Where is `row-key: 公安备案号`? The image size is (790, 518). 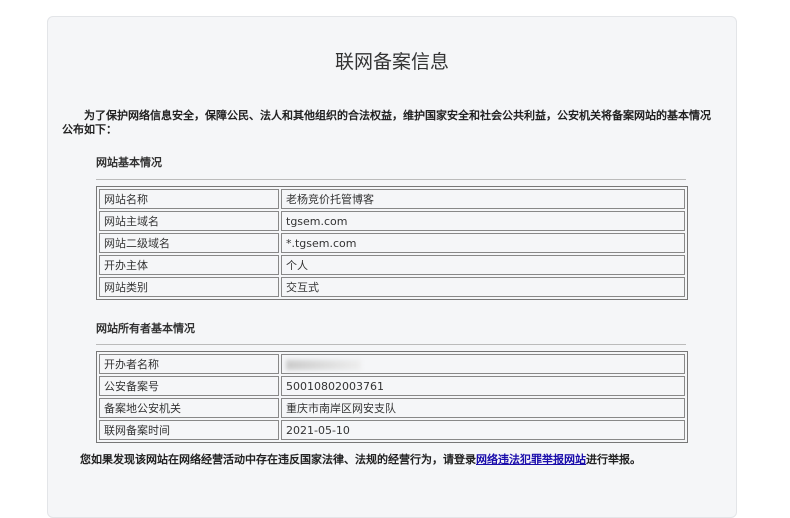 row-key: 公安备案号 is located at coordinates (189, 386).